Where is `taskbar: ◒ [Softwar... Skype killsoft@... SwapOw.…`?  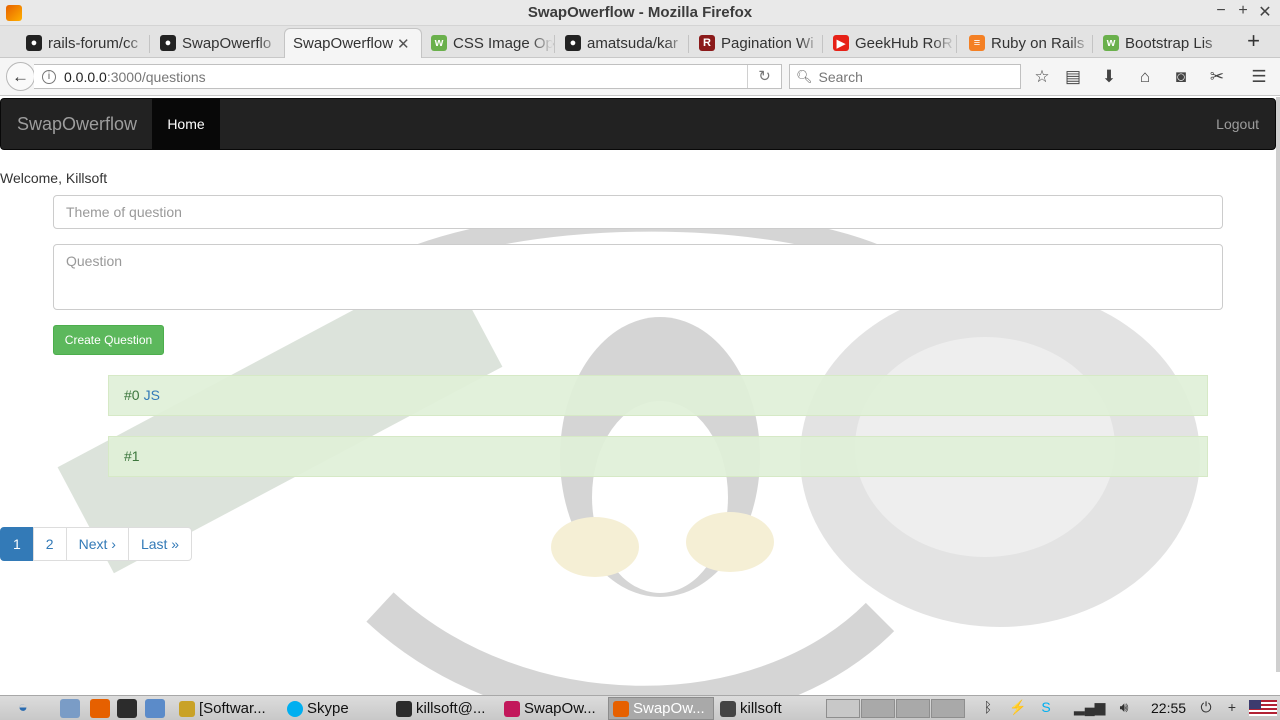
taskbar: ◒ [Softwar... Skype killsoft@... SwapOw.… is located at coordinates (640, 707).